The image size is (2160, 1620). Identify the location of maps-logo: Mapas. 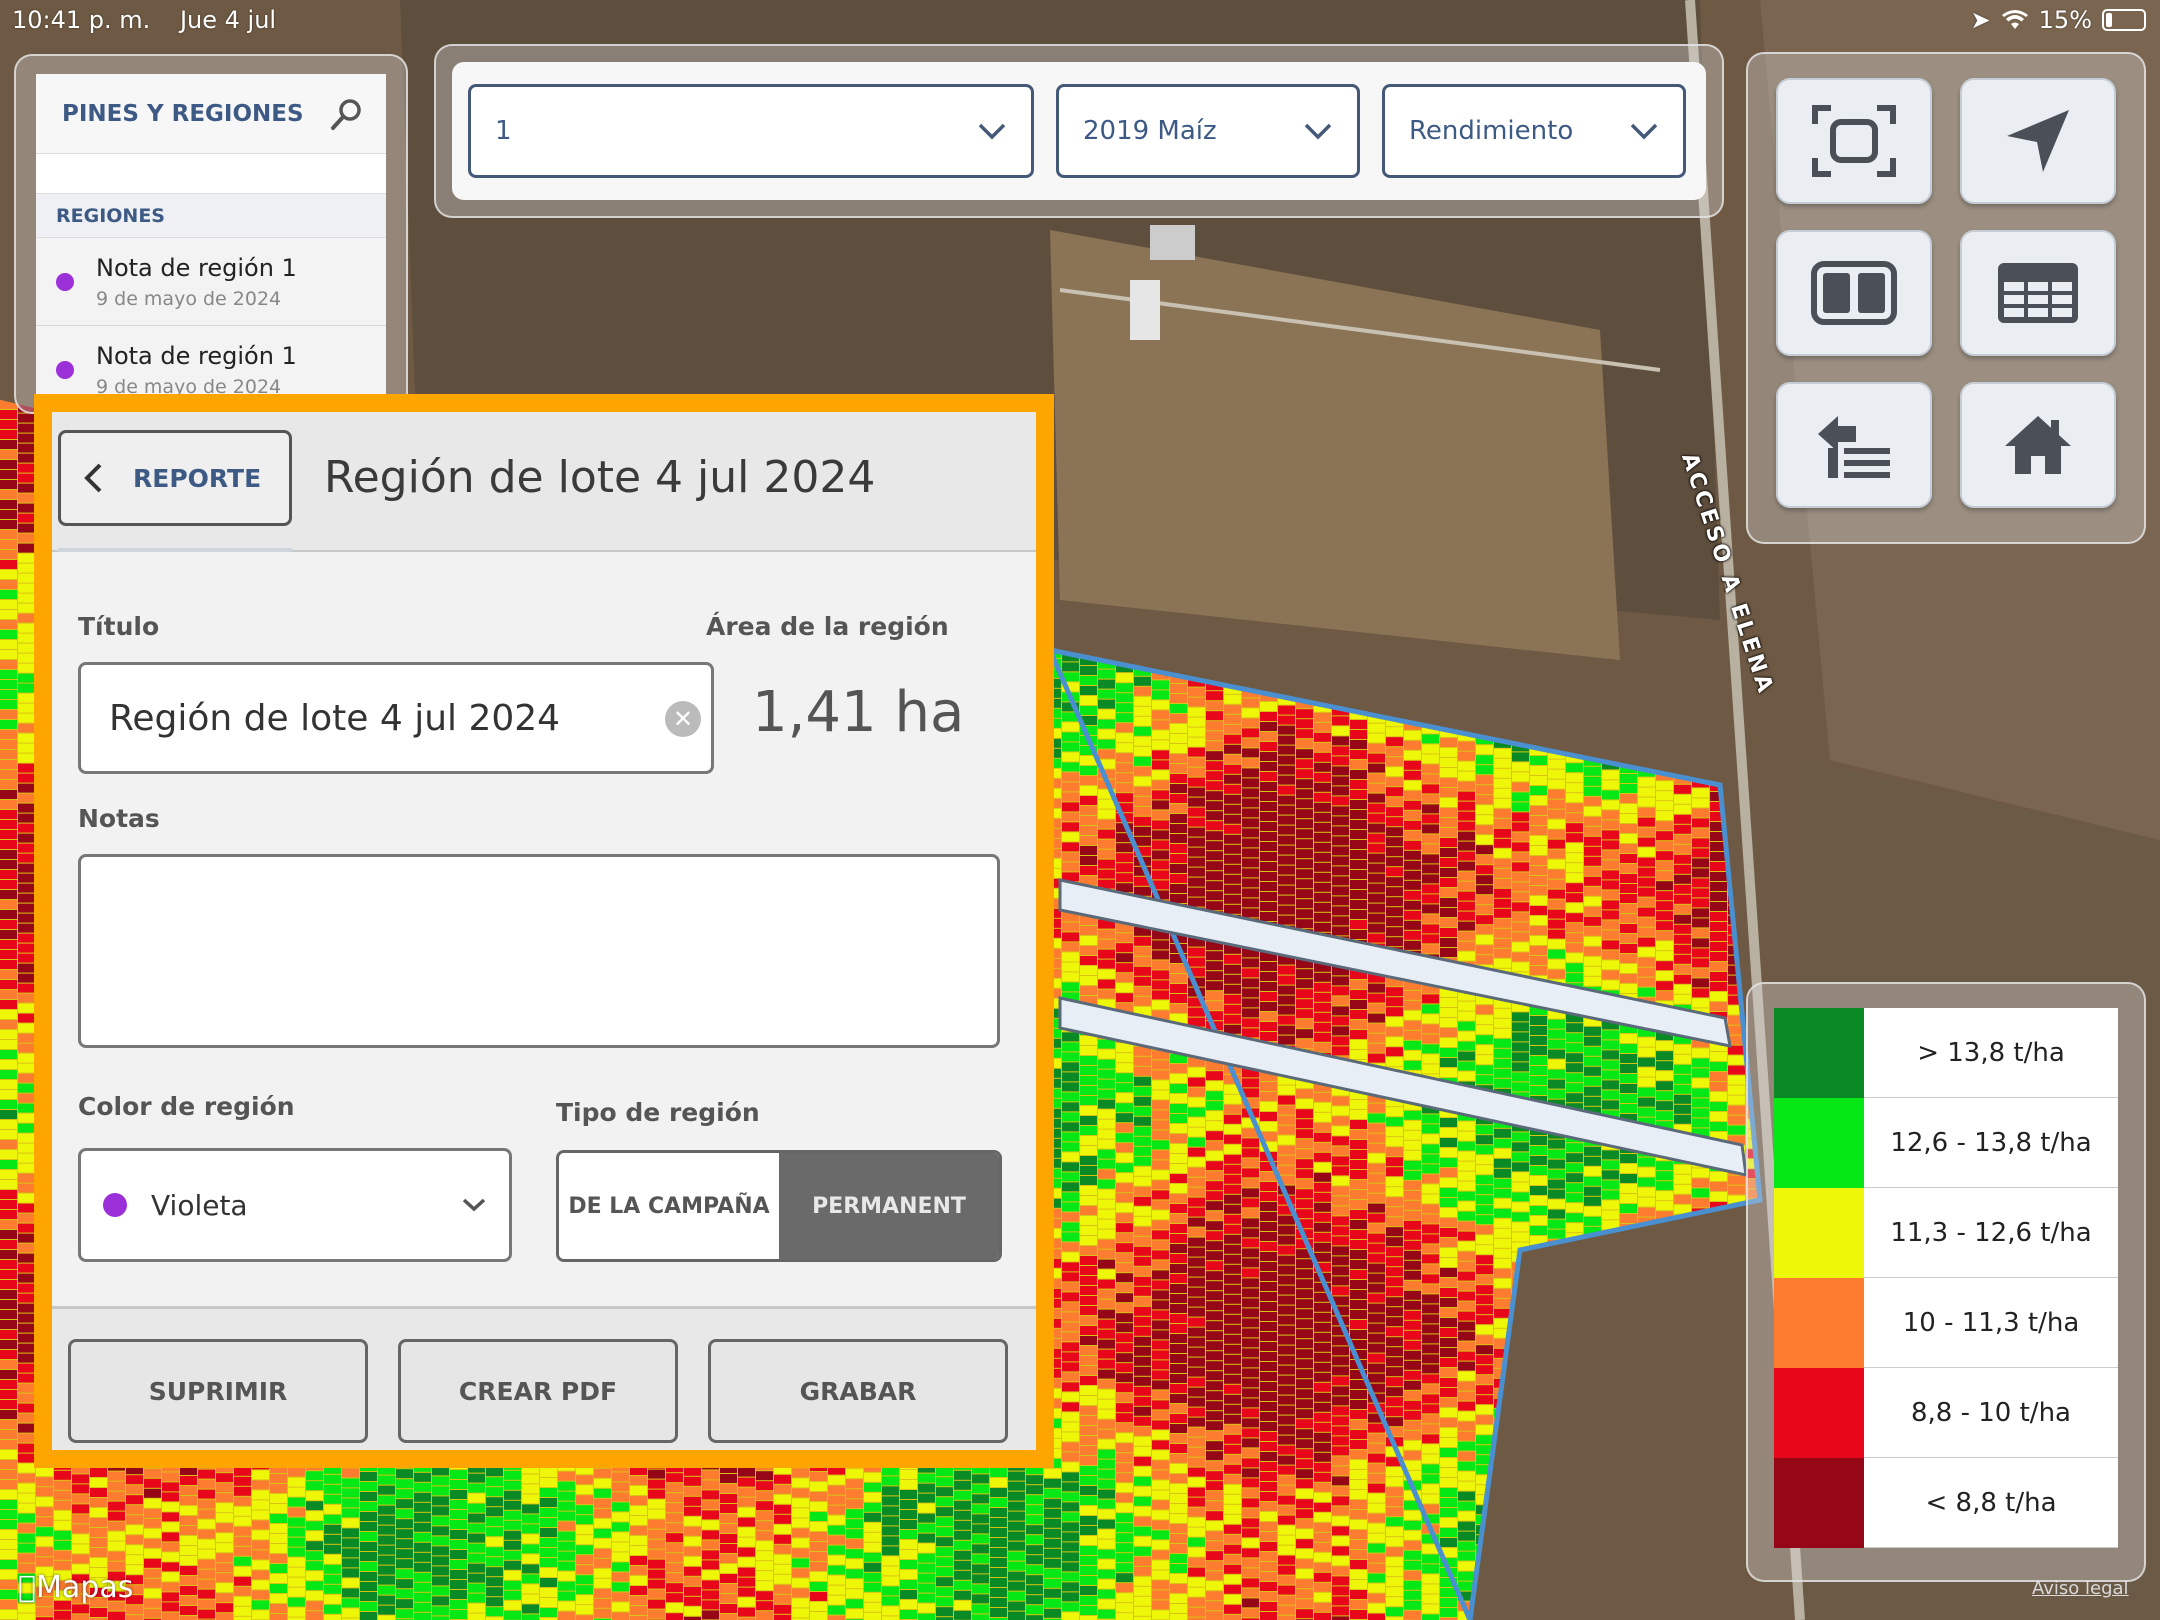
(75, 1587).